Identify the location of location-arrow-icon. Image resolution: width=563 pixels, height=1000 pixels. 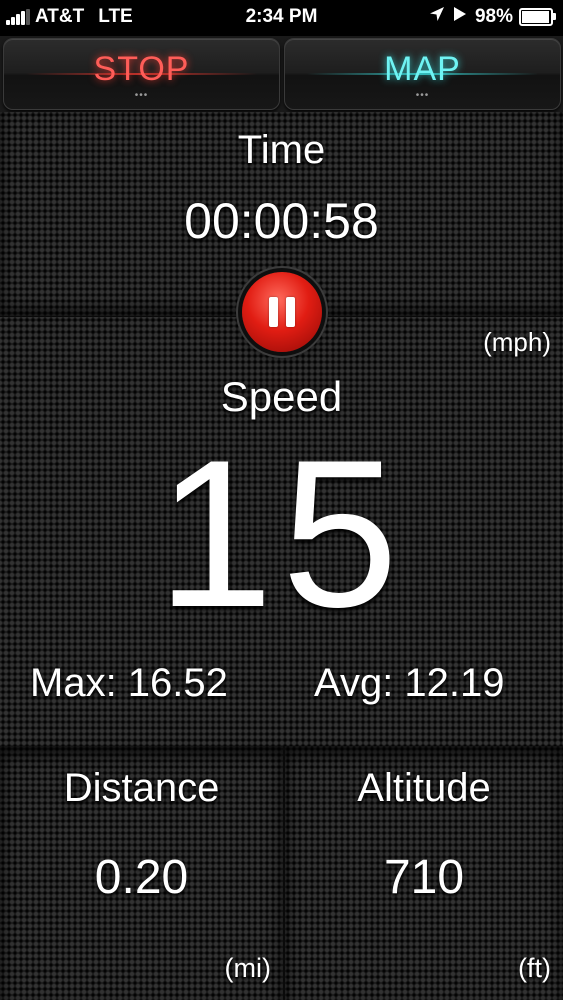
(437, 17).